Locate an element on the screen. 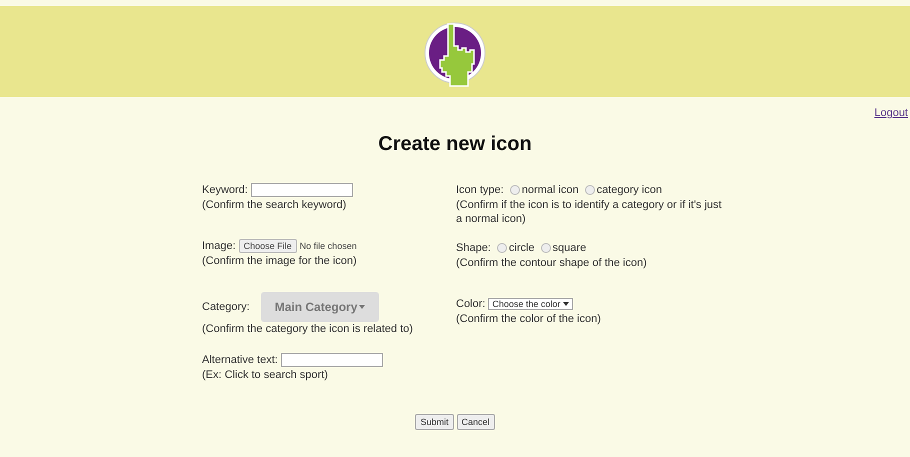  field-hint: (Confirm the color of the icon) is located at coordinates (529, 319).